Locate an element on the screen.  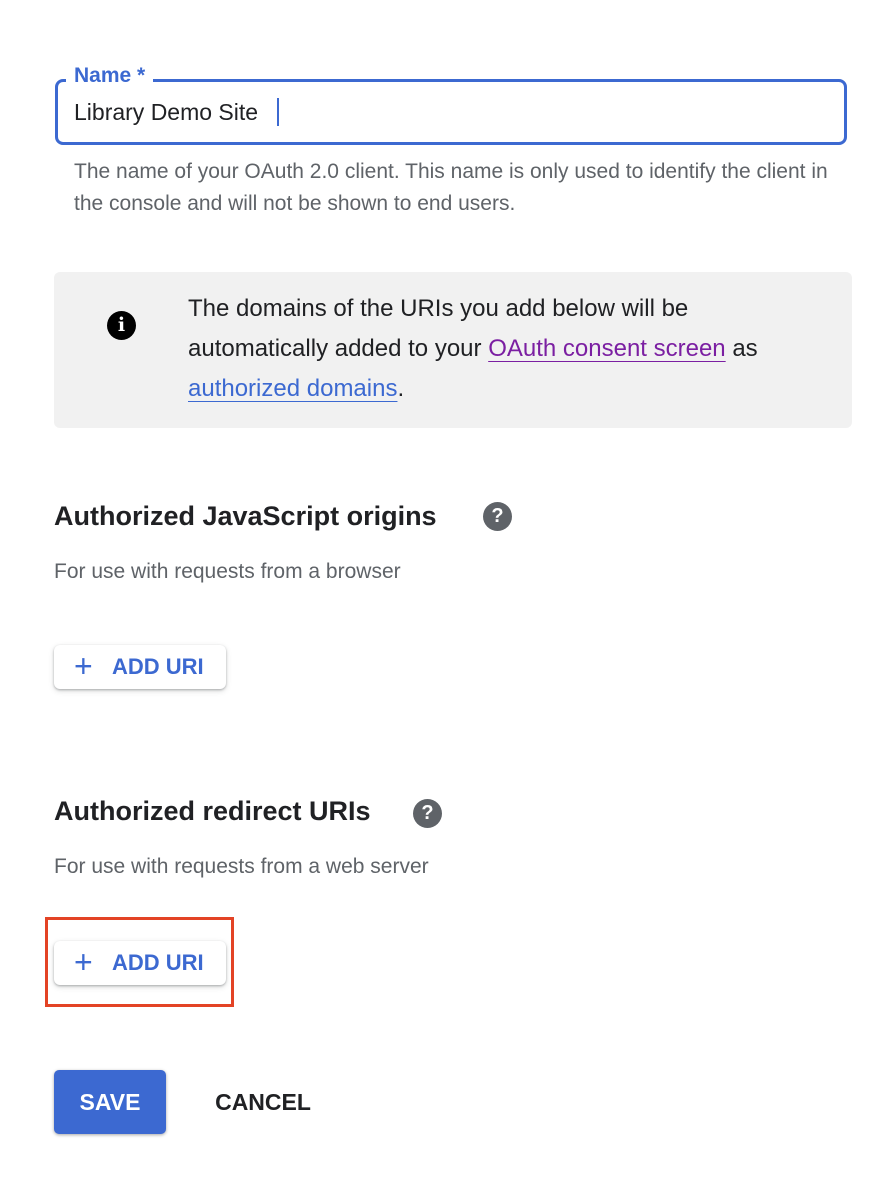
redirect-uris-title: Authorized redirect URIs is located at coordinates (212, 811).